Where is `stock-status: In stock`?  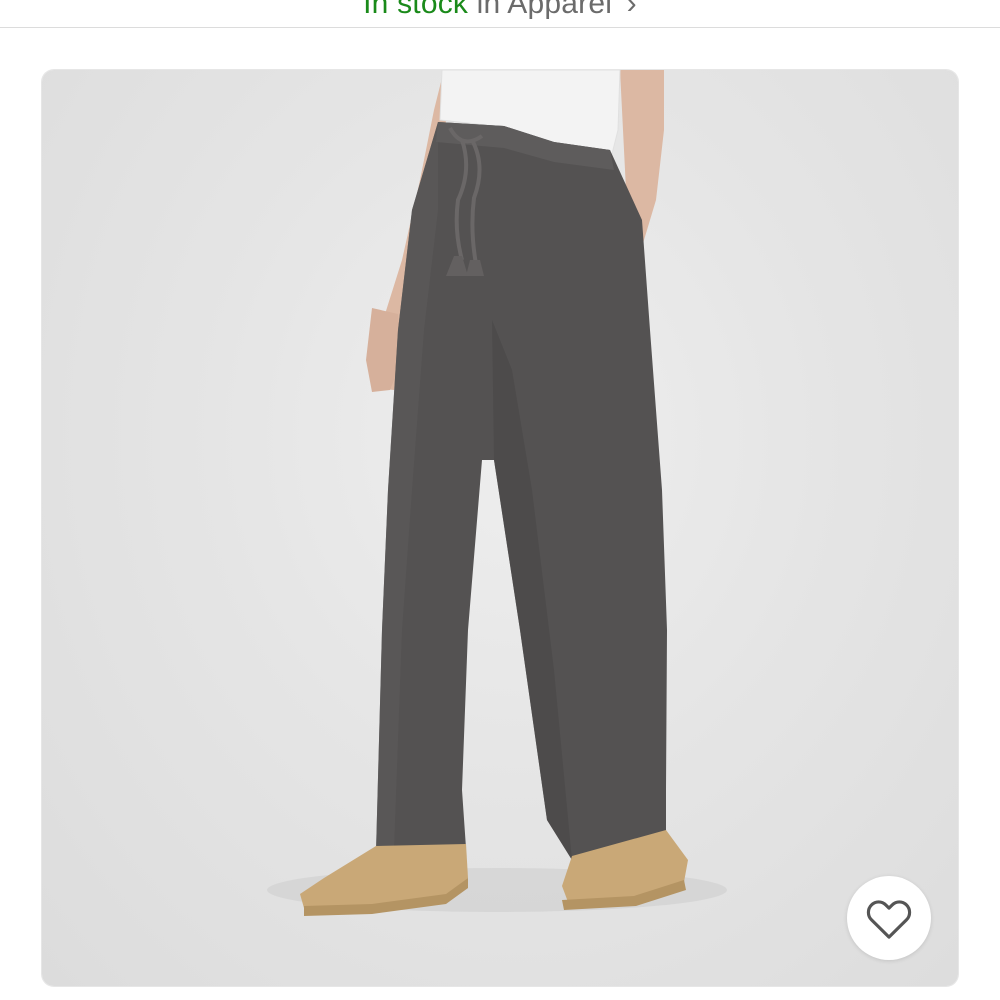 stock-status: In stock is located at coordinates (416, 10).